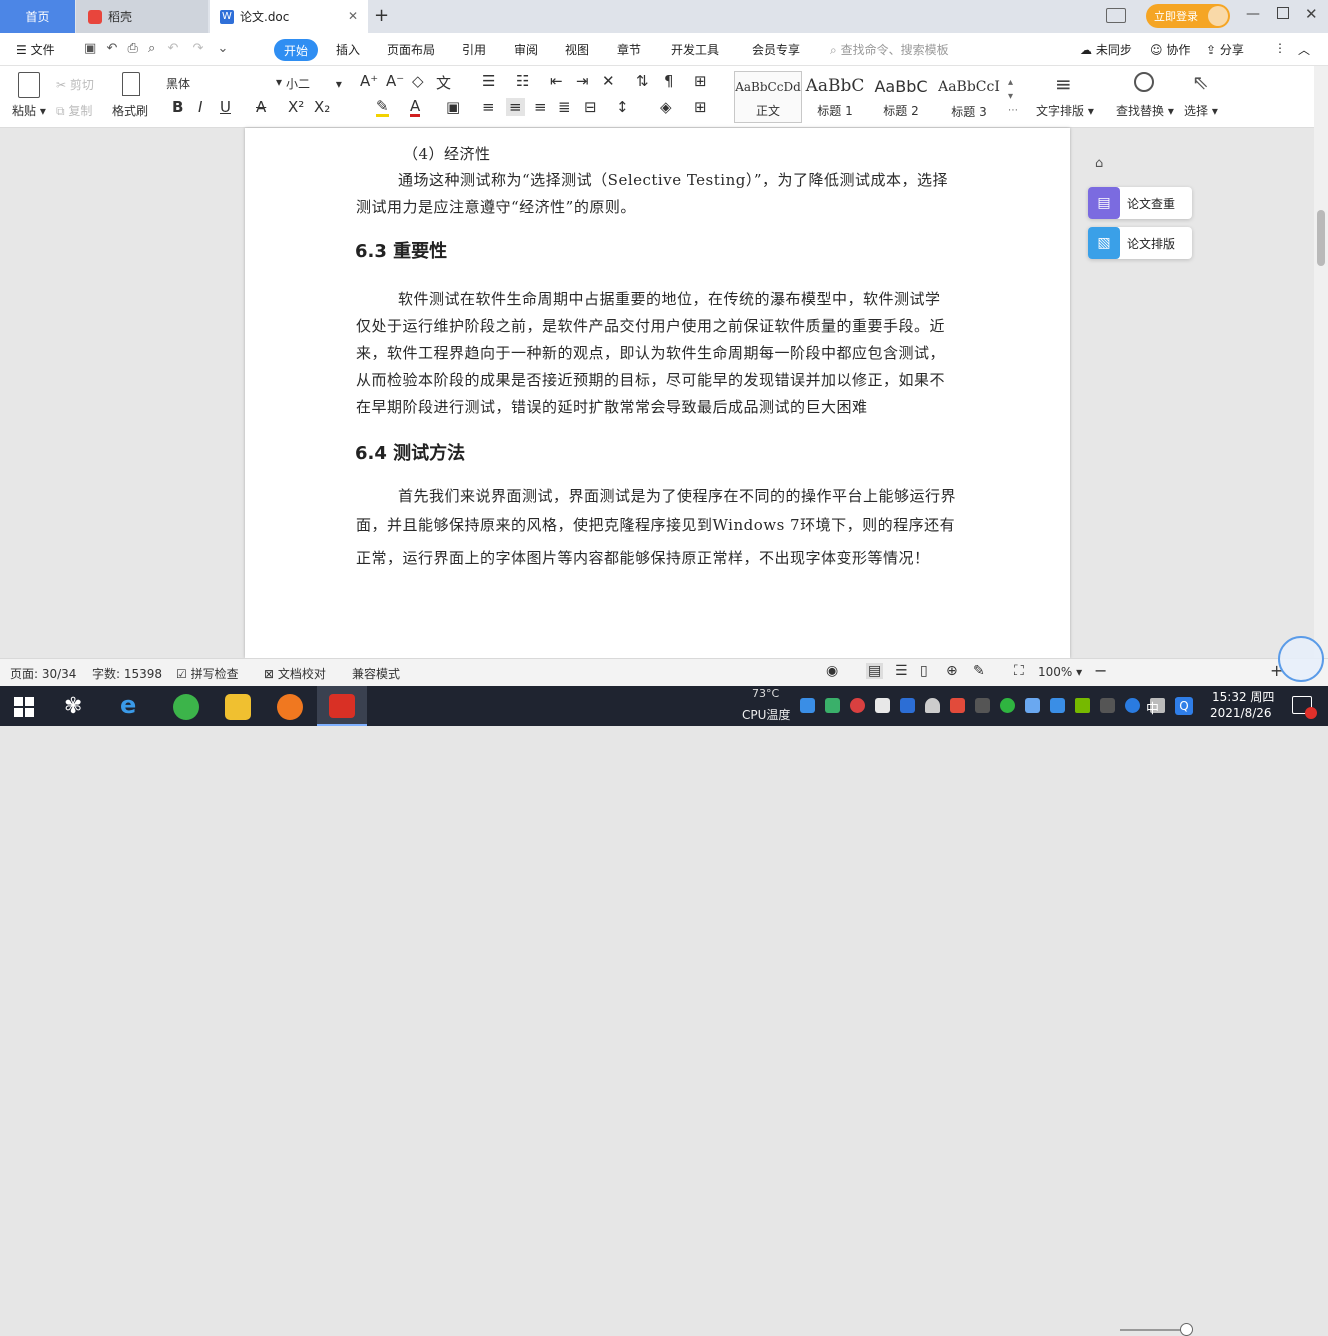  I want to click on tab-member: 会员专享, so click(776, 49).